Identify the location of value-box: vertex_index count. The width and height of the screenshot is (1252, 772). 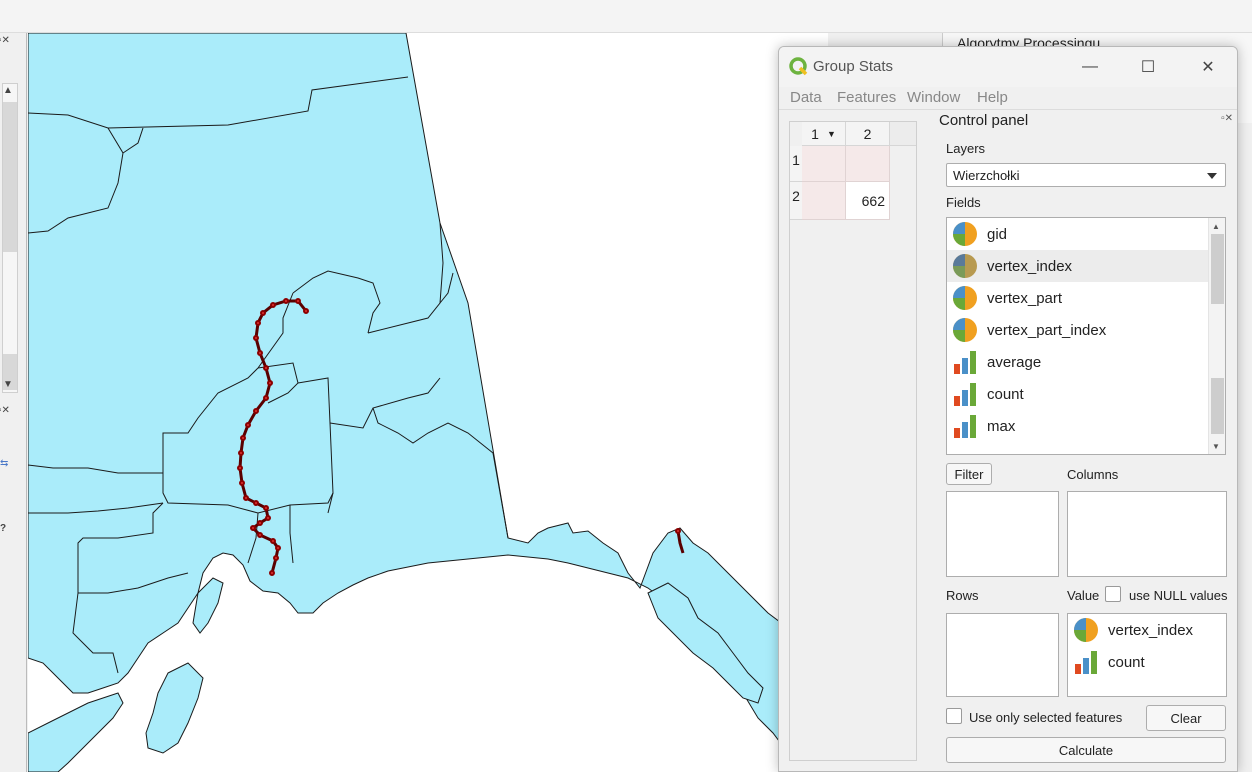
(1147, 655).